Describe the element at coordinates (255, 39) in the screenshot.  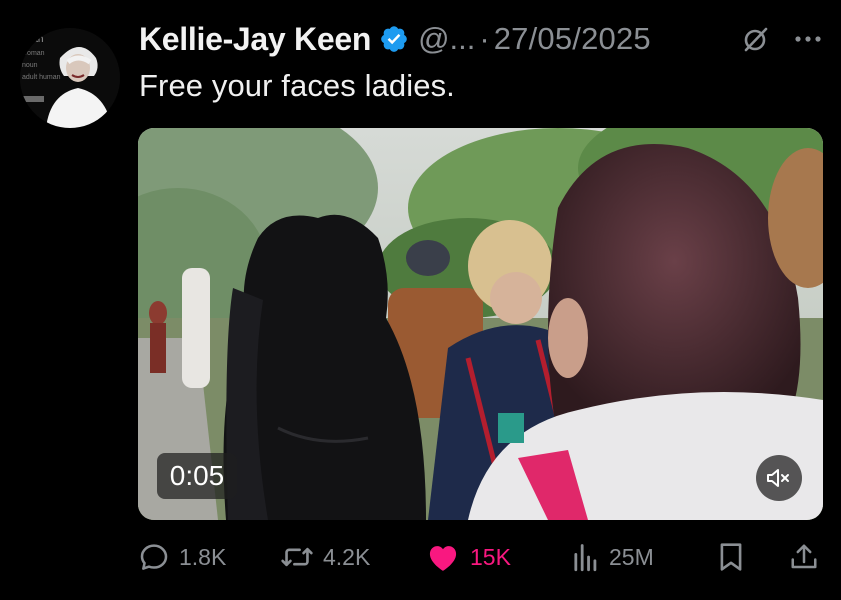
I see `author-display-name: Kellie-Jay Keen` at that location.